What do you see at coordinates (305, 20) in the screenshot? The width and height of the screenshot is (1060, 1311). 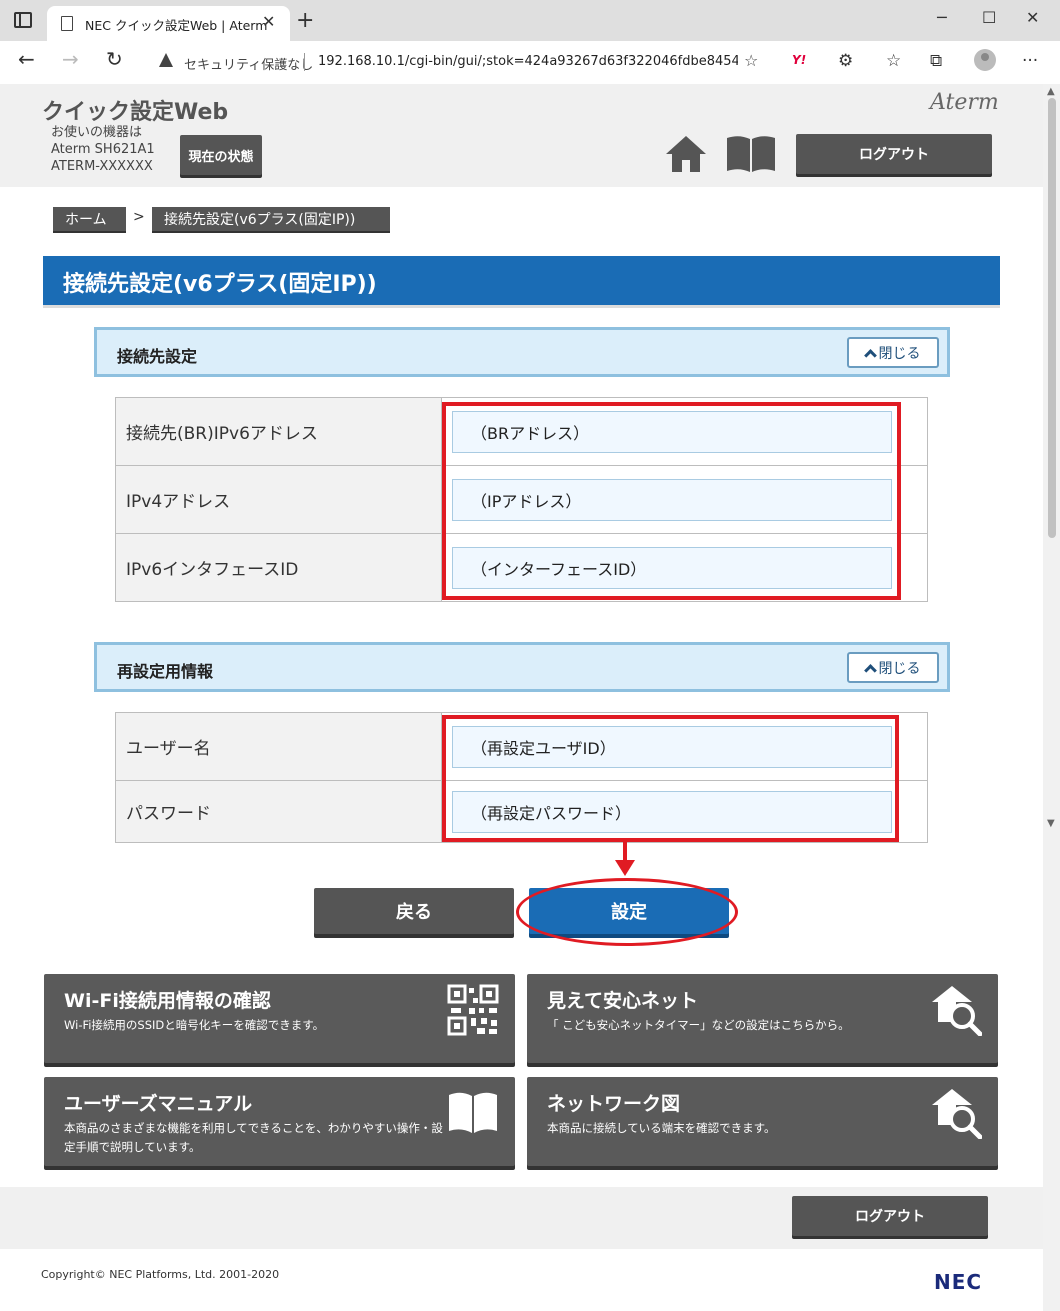 I see `new-tab-button: +` at bounding box center [305, 20].